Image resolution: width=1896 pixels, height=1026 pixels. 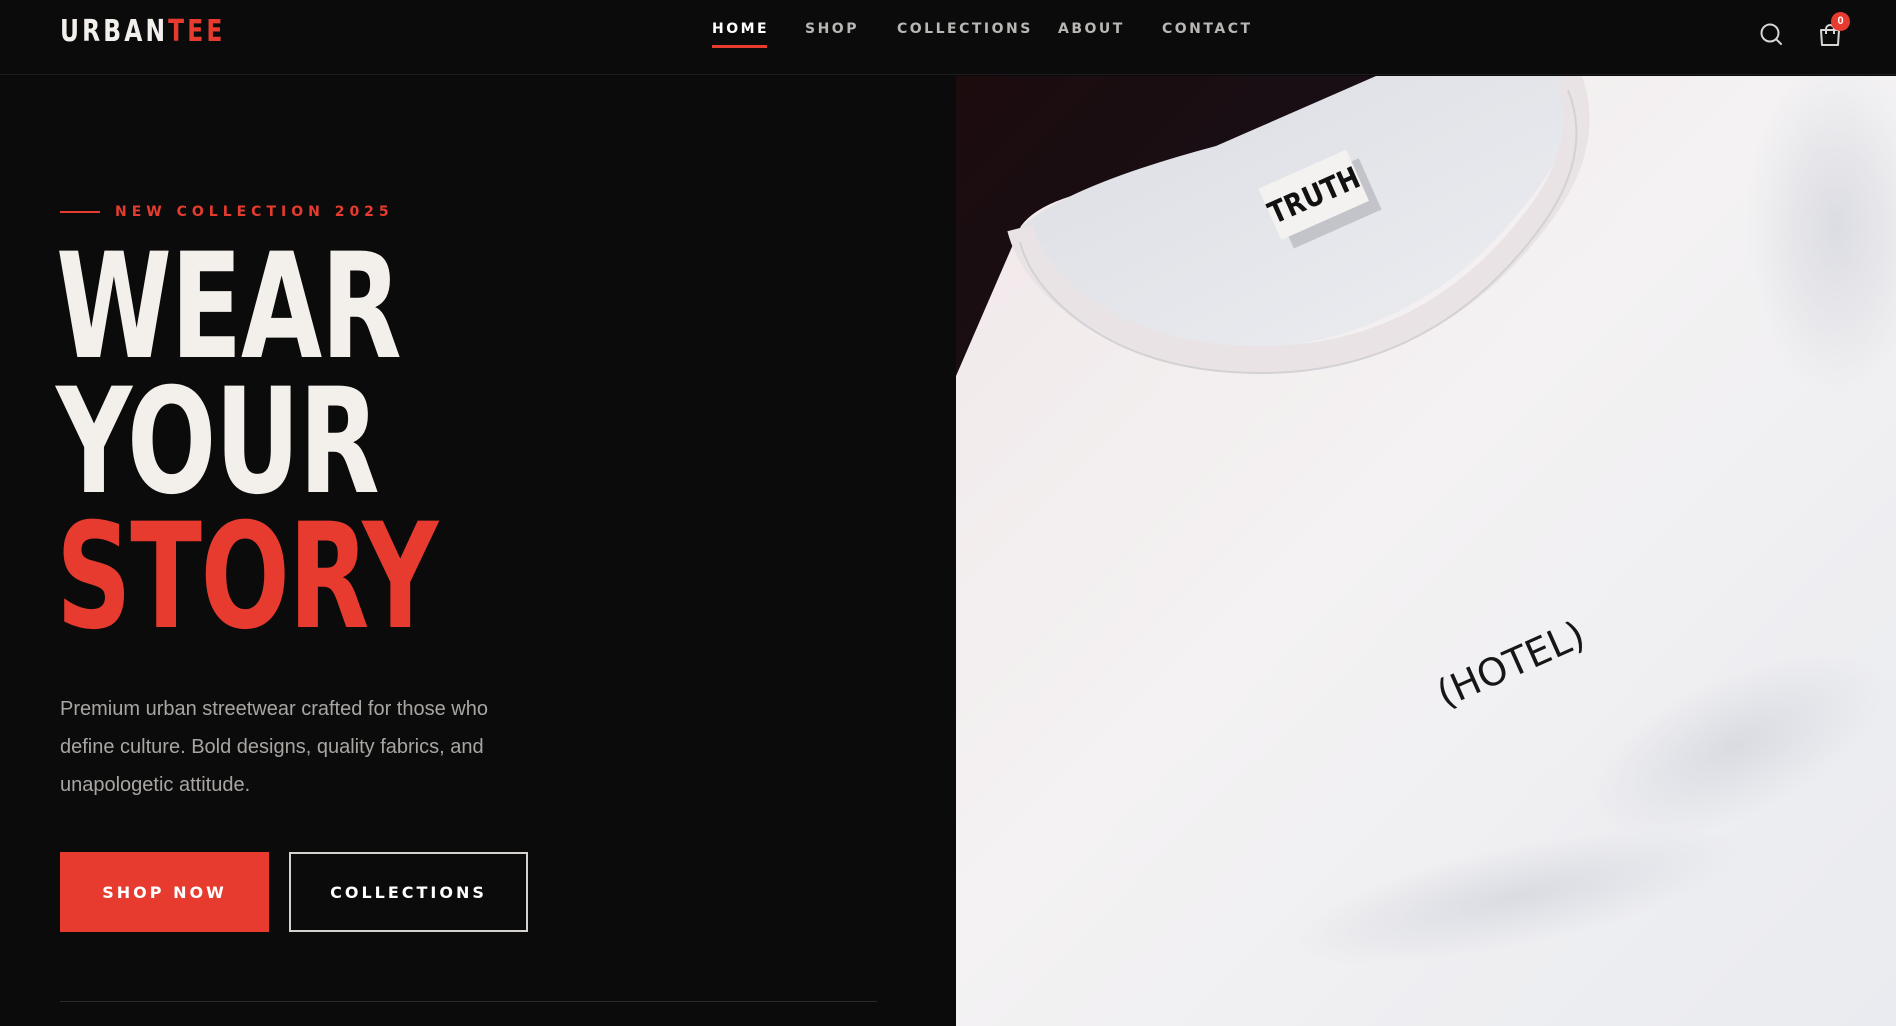 What do you see at coordinates (468, 1001) in the screenshot?
I see `hero-divider` at bounding box center [468, 1001].